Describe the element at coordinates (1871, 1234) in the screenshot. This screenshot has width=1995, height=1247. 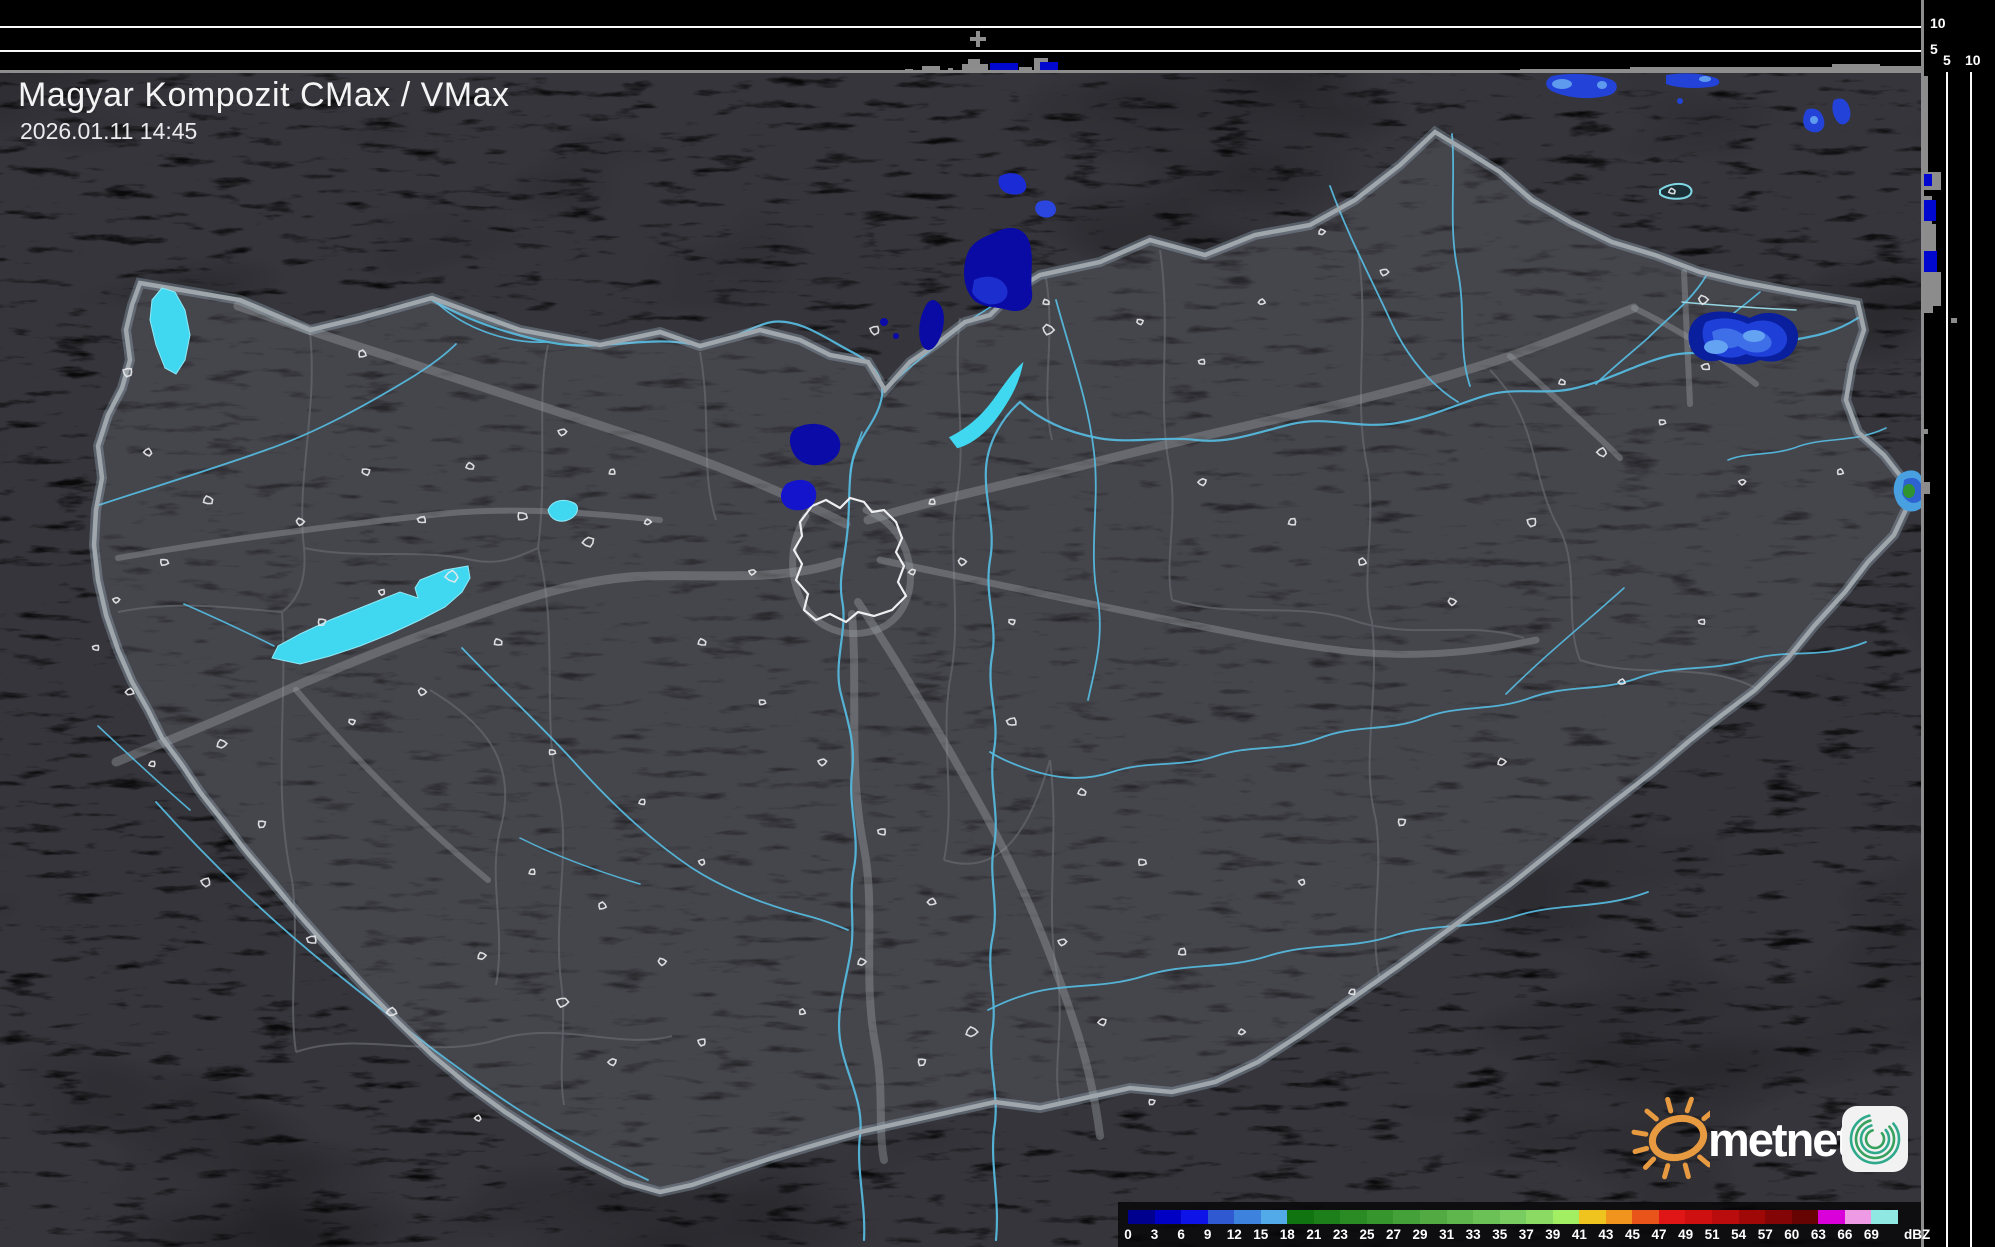
I see `legend-tick-label: 69` at that location.